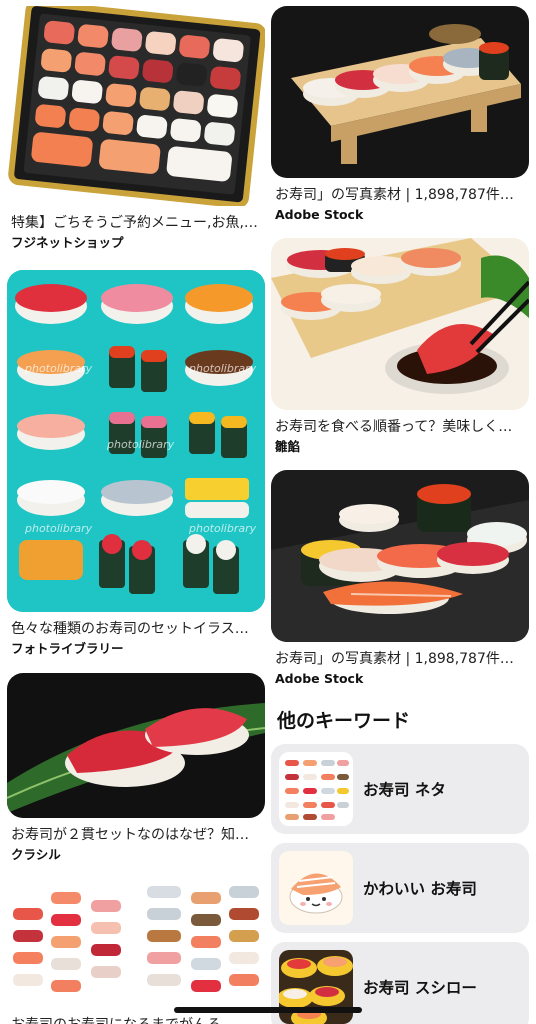 The image size is (536, 1024). I want to click on keyword-label: かわいい お寿司, so click(420, 888).